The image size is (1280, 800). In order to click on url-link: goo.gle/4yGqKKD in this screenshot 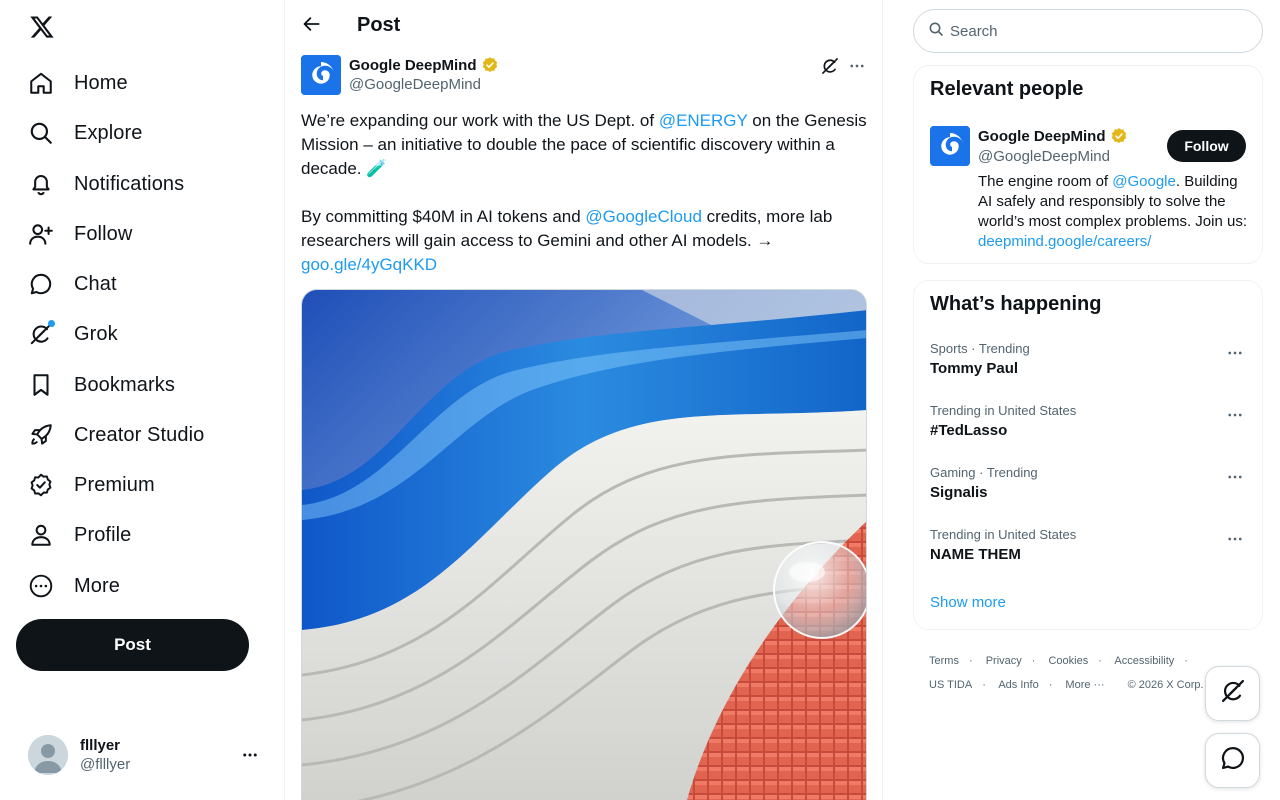, I will do `click(369, 264)`.